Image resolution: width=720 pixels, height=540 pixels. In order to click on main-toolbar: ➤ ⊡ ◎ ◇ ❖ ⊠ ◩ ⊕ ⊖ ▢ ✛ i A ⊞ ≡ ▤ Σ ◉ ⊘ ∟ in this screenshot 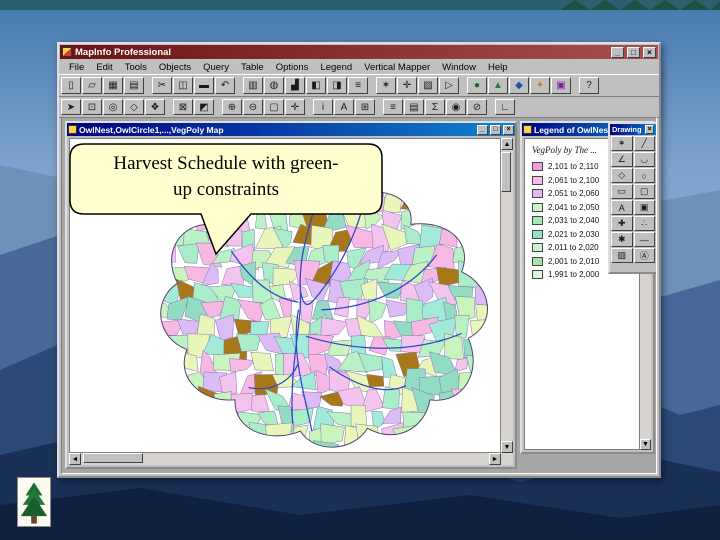, I will do `click(359, 107)`.